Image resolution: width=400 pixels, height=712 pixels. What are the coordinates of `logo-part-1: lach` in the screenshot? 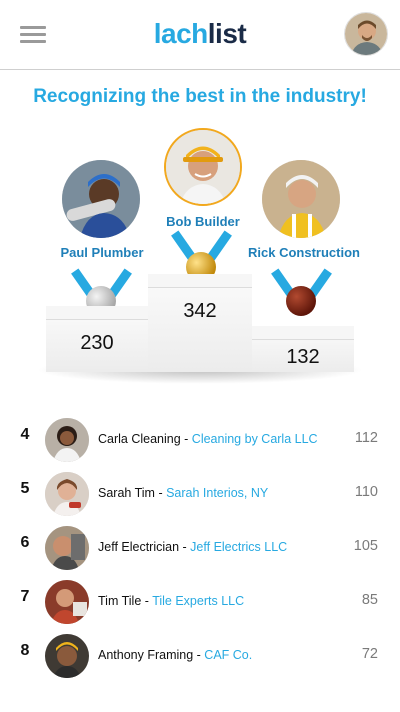 It's located at (181, 33).